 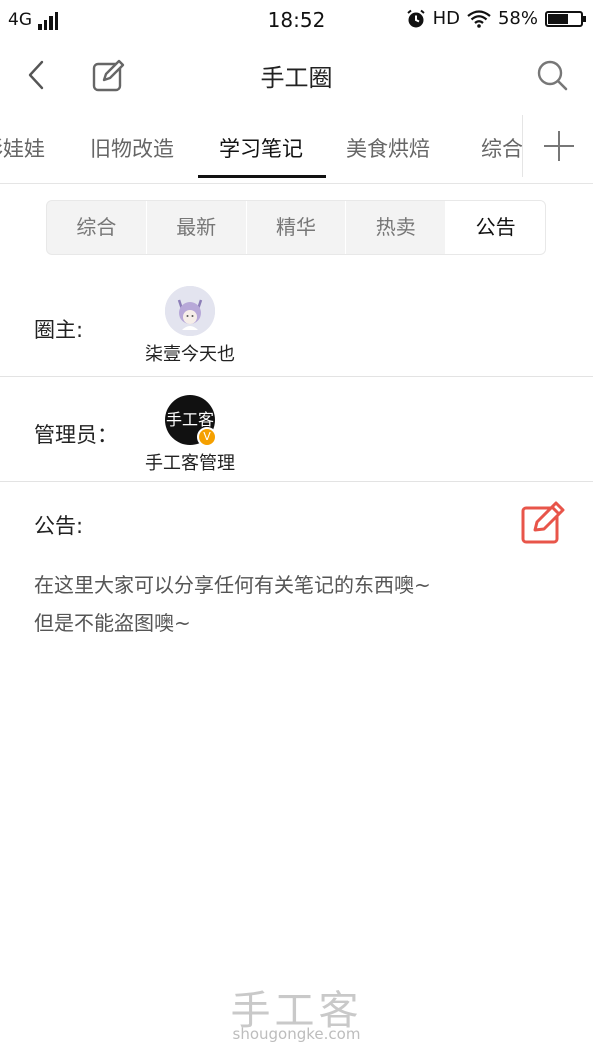 I want to click on admin-name: 手工客管理, so click(x=190, y=463).